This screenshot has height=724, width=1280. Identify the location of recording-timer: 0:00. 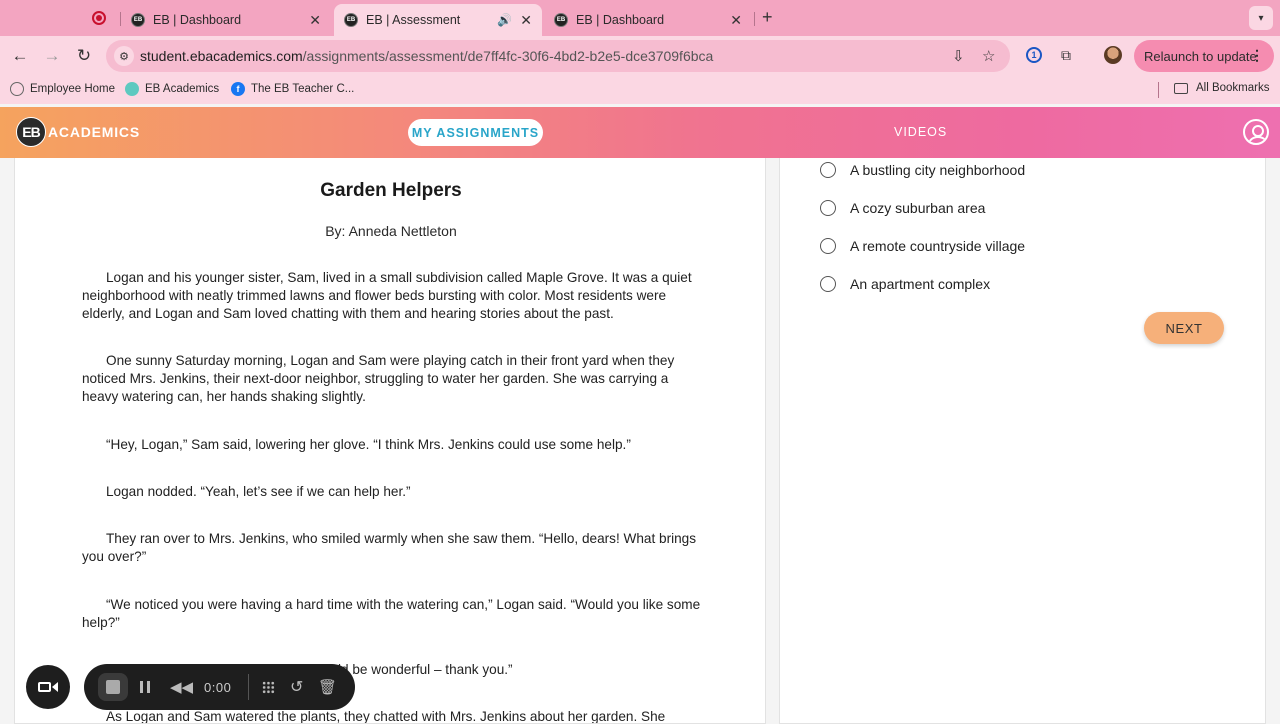
(218, 687).